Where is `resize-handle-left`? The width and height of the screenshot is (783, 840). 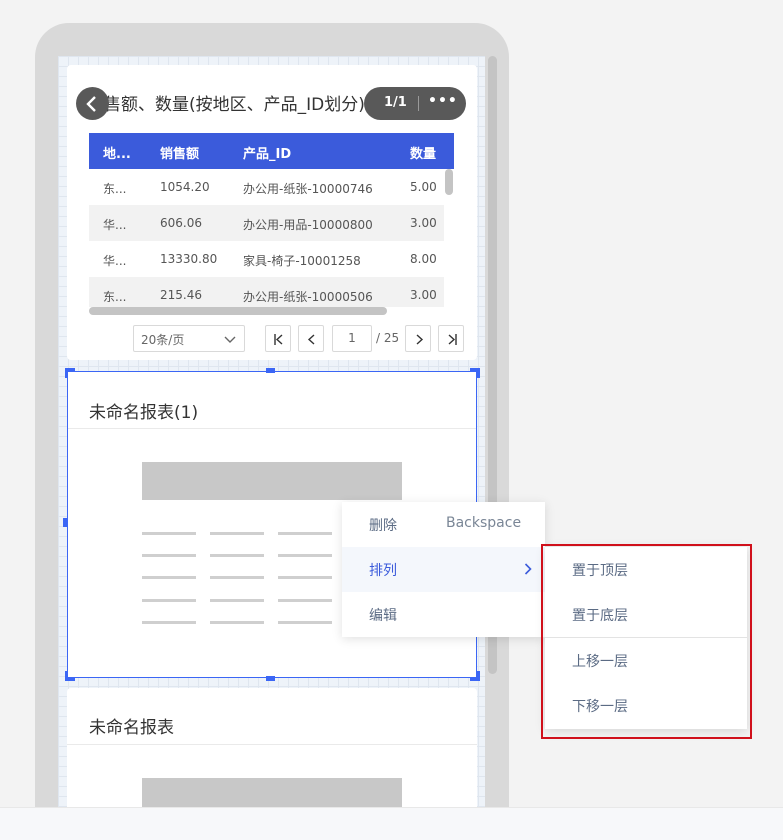 resize-handle-left is located at coordinates (65, 522).